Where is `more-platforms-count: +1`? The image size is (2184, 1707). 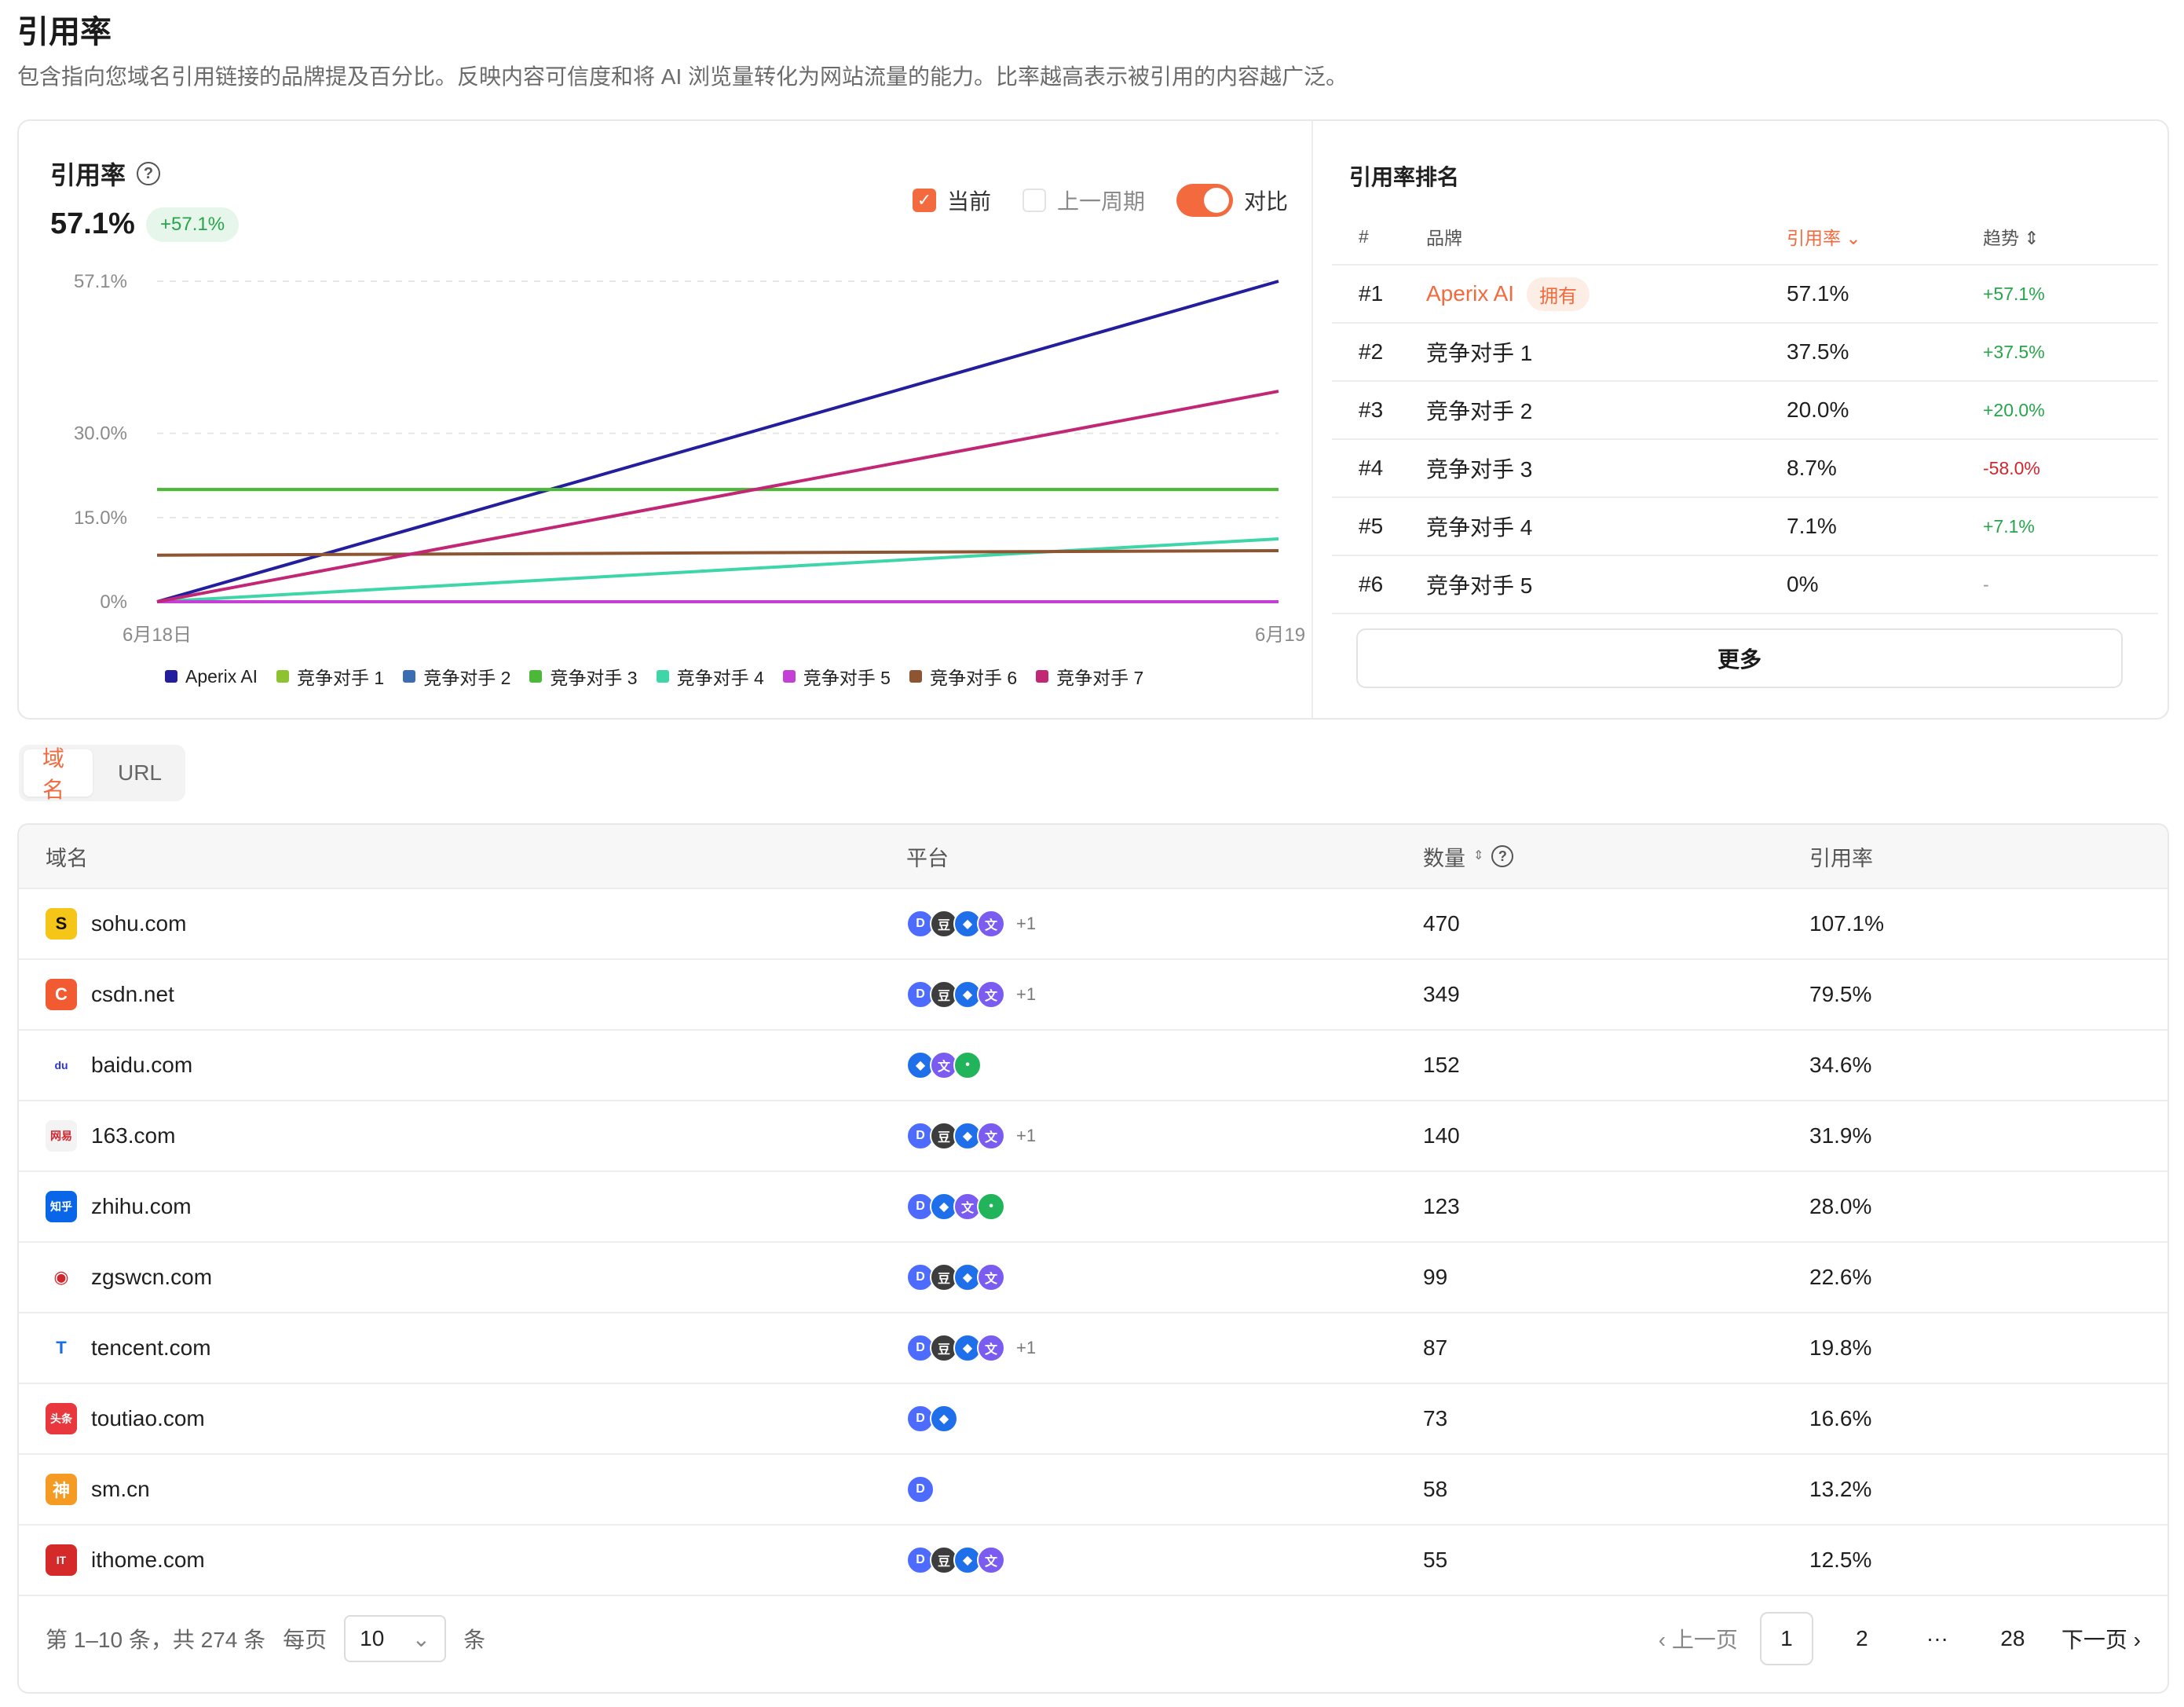 more-platforms-count: +1 is located at coordinates (1026, 923).